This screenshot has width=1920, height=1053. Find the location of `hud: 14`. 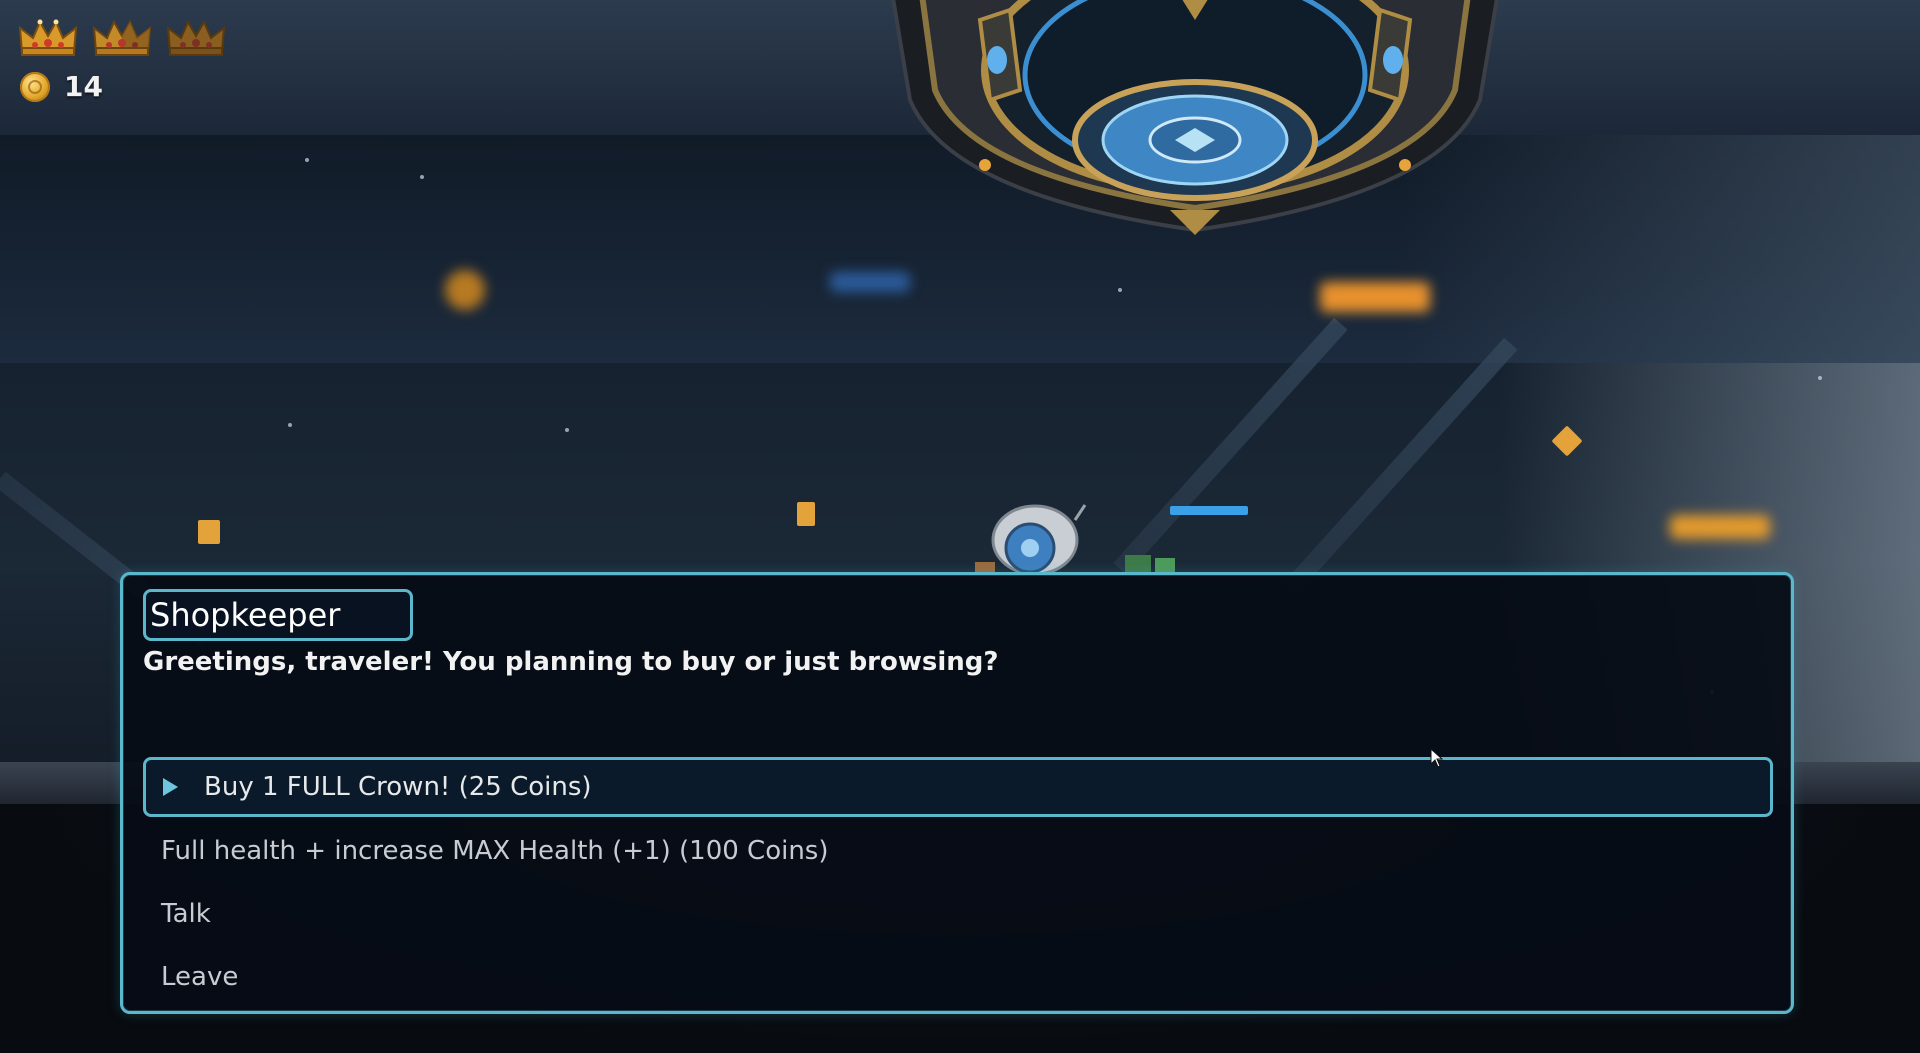

hud: 14 is located at coordinates (122, 60).